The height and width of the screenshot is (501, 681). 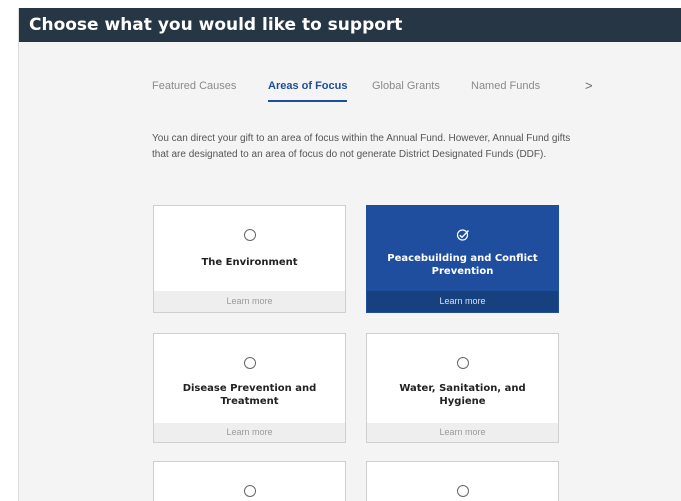 I want to click on card-the-environment: The Environment Learn more, so click(x=249, y=259).